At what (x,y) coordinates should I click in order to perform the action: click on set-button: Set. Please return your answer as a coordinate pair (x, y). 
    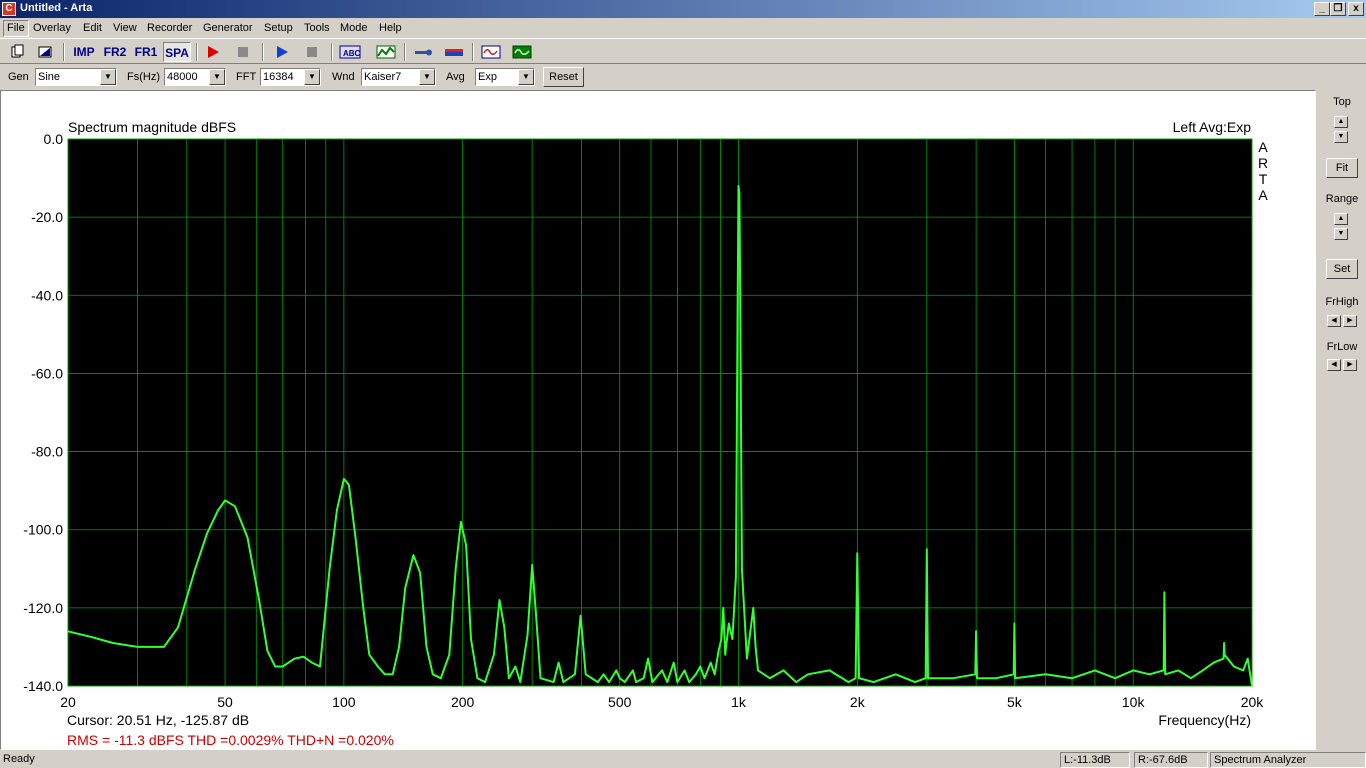
    Looking at the image, I should click on (1342, 269).